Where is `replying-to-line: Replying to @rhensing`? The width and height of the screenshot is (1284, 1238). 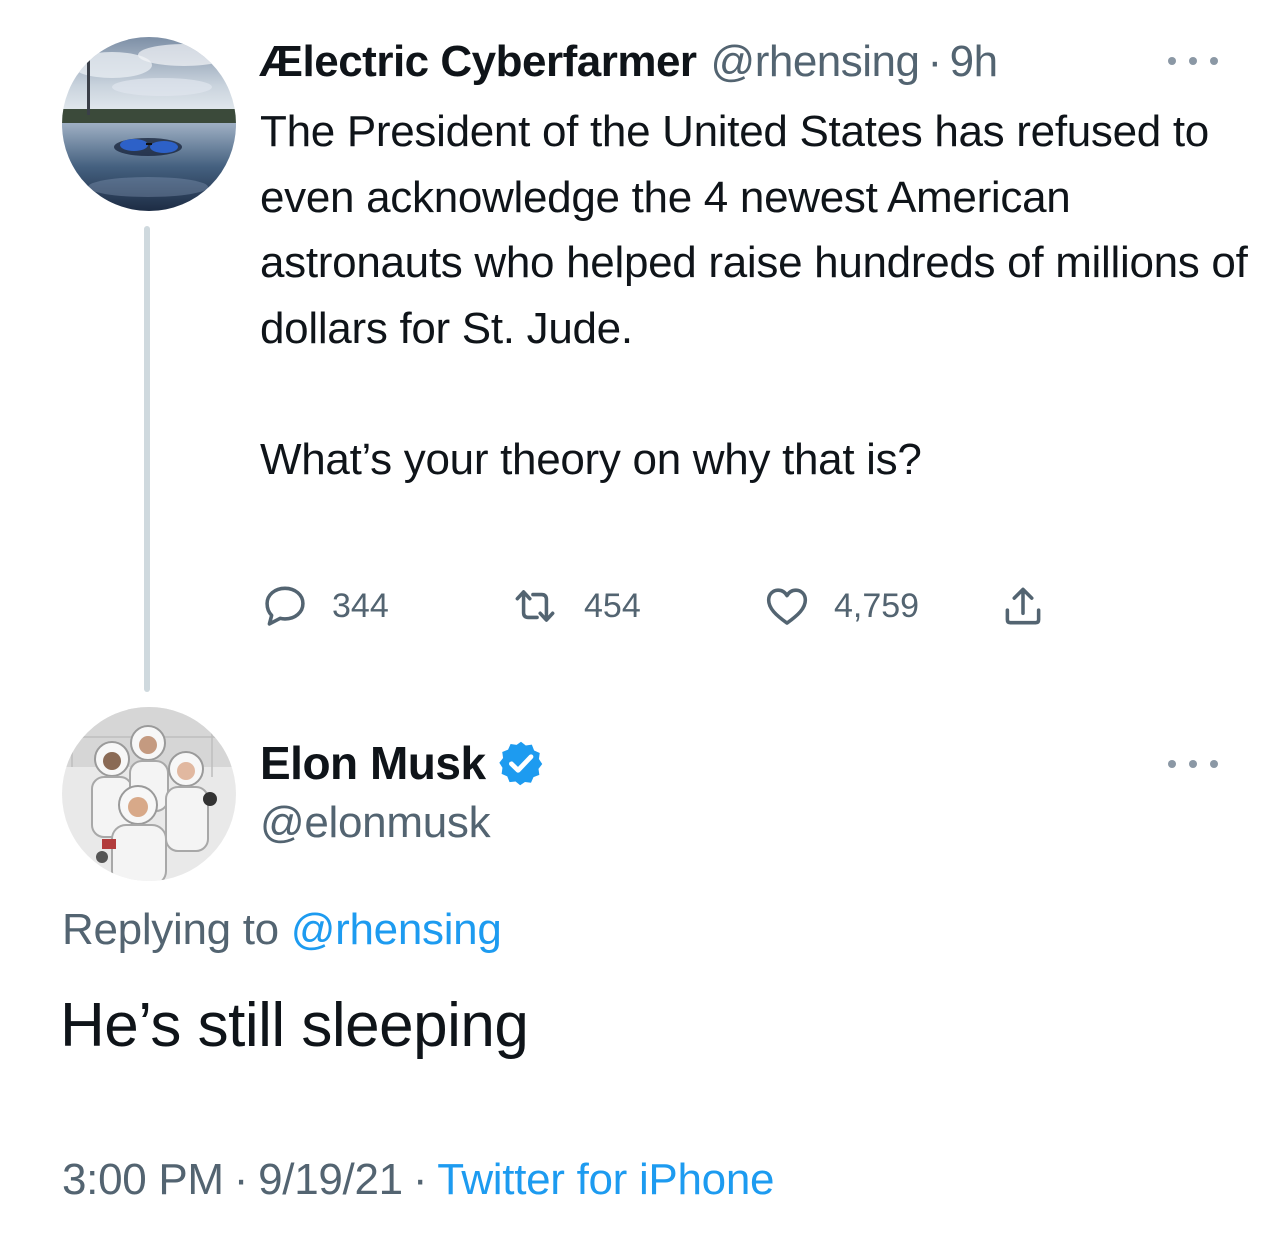 replying-to-line: Replying to @rhensing is located at coordinates (282, 930).